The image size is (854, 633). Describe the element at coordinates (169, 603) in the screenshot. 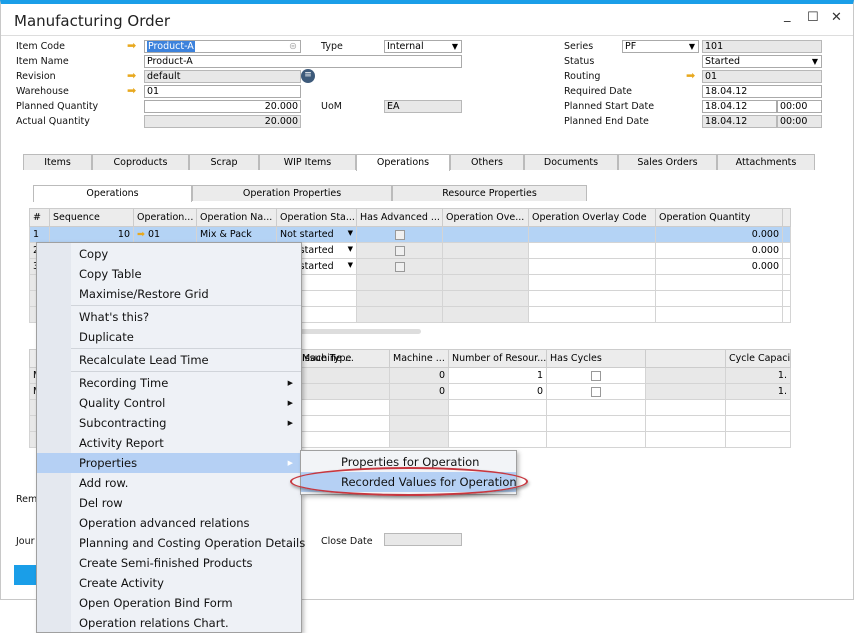

I see `menu-item-open-operation-bind-form: Open Operation Bind Form` at that location.